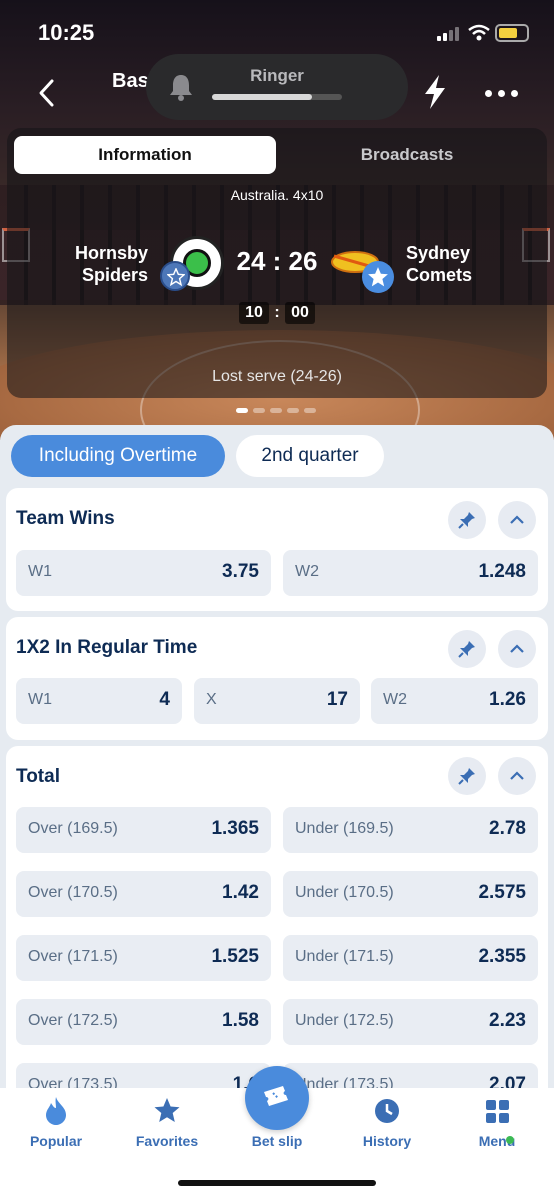 The height and width of the screenshot is (1199, 554). I want to click on match-clock: 10 : 00, so click(277, 313).